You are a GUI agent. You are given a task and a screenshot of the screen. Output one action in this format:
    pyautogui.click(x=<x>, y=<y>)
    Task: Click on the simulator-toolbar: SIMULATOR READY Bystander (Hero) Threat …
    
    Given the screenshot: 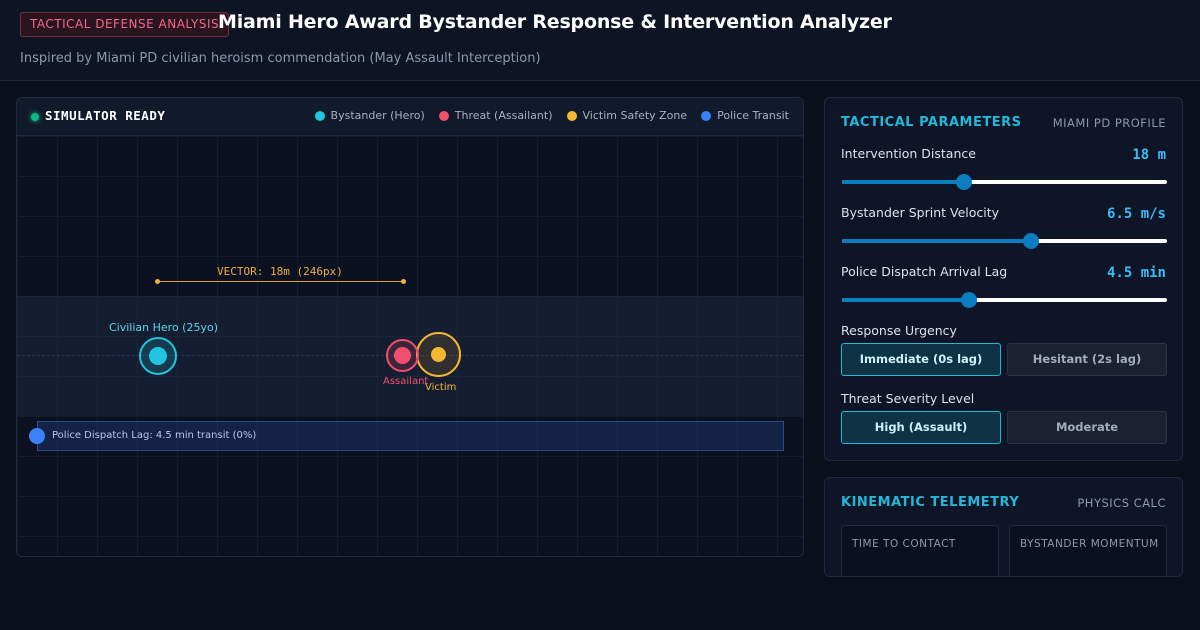 What is the action you would take?
    pyautogui.click(x=410, y=117)
    